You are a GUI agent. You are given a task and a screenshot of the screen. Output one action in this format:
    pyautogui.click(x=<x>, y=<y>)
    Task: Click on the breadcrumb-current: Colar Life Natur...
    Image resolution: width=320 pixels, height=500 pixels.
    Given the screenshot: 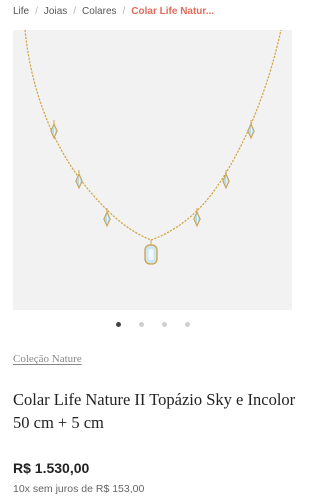 What is the action you would take?
    pyautogui.click(x=173, y=11)
    